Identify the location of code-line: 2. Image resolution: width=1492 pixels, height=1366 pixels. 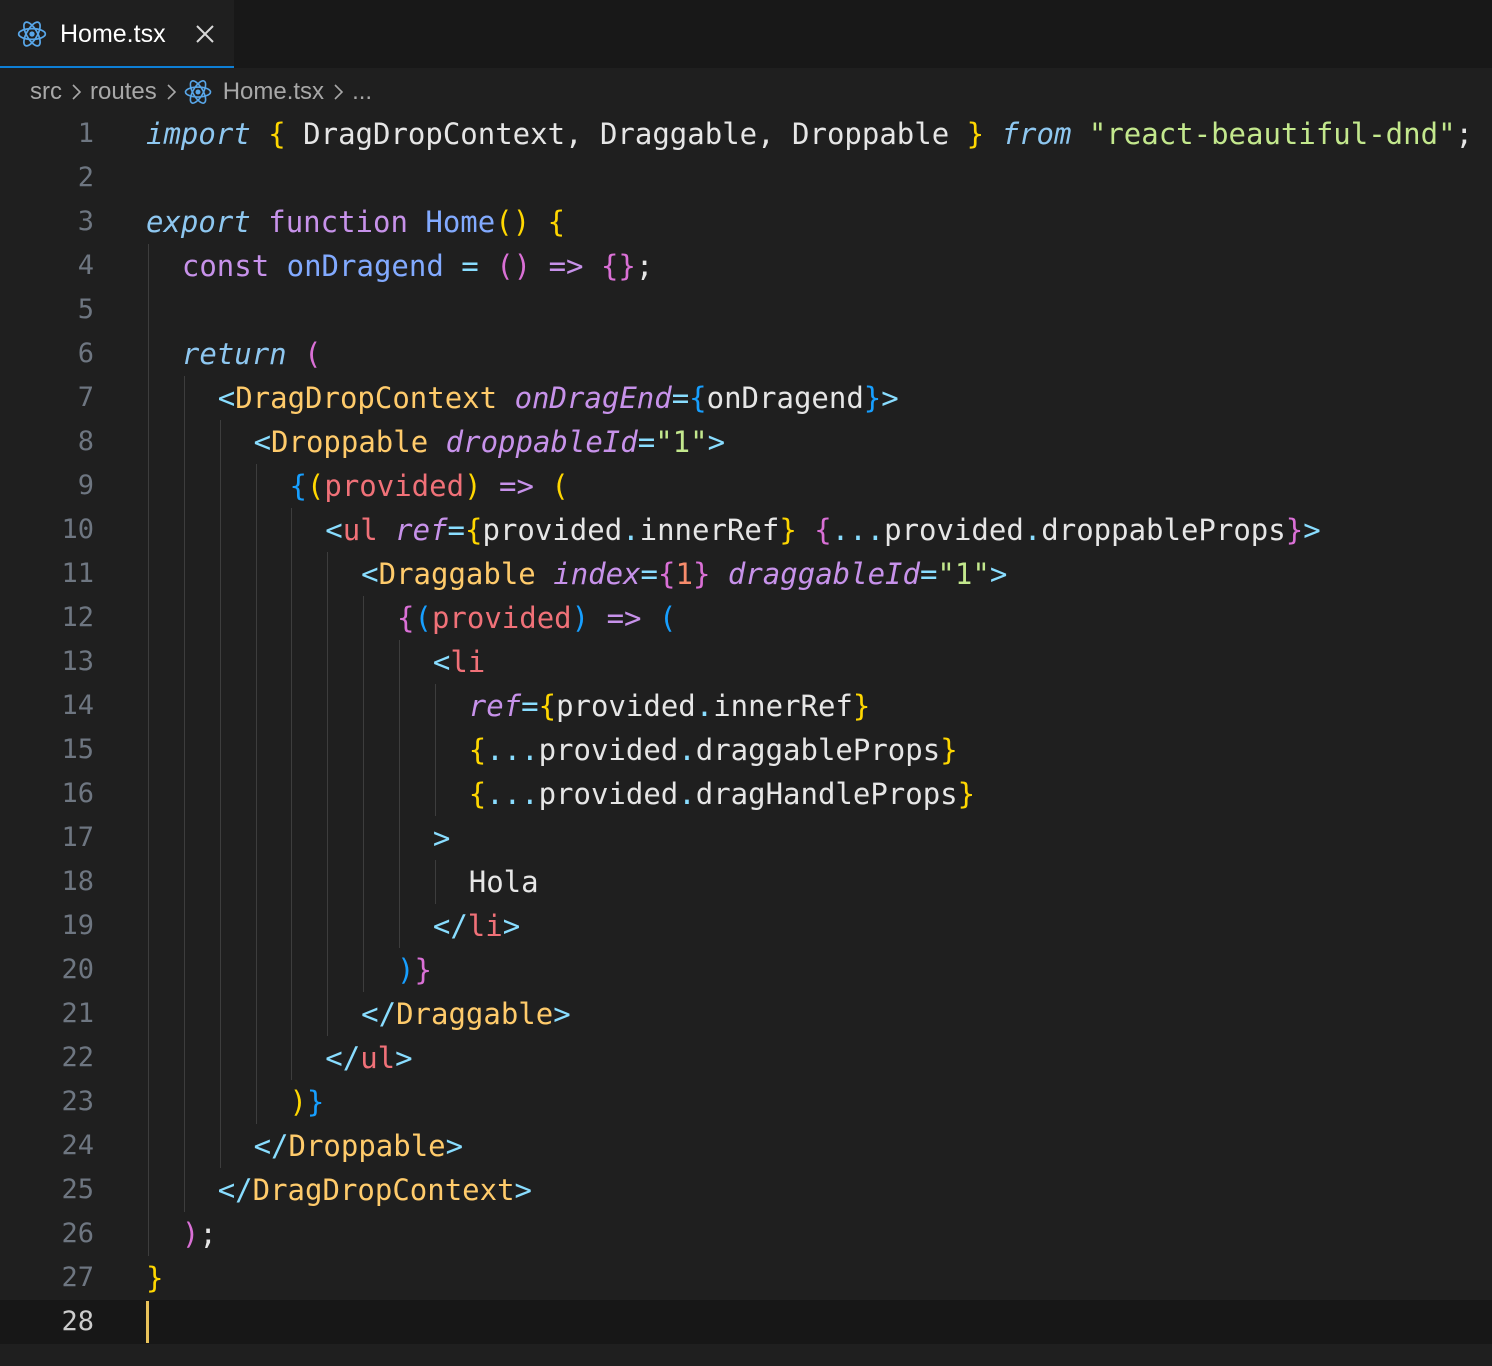
(746, 178).